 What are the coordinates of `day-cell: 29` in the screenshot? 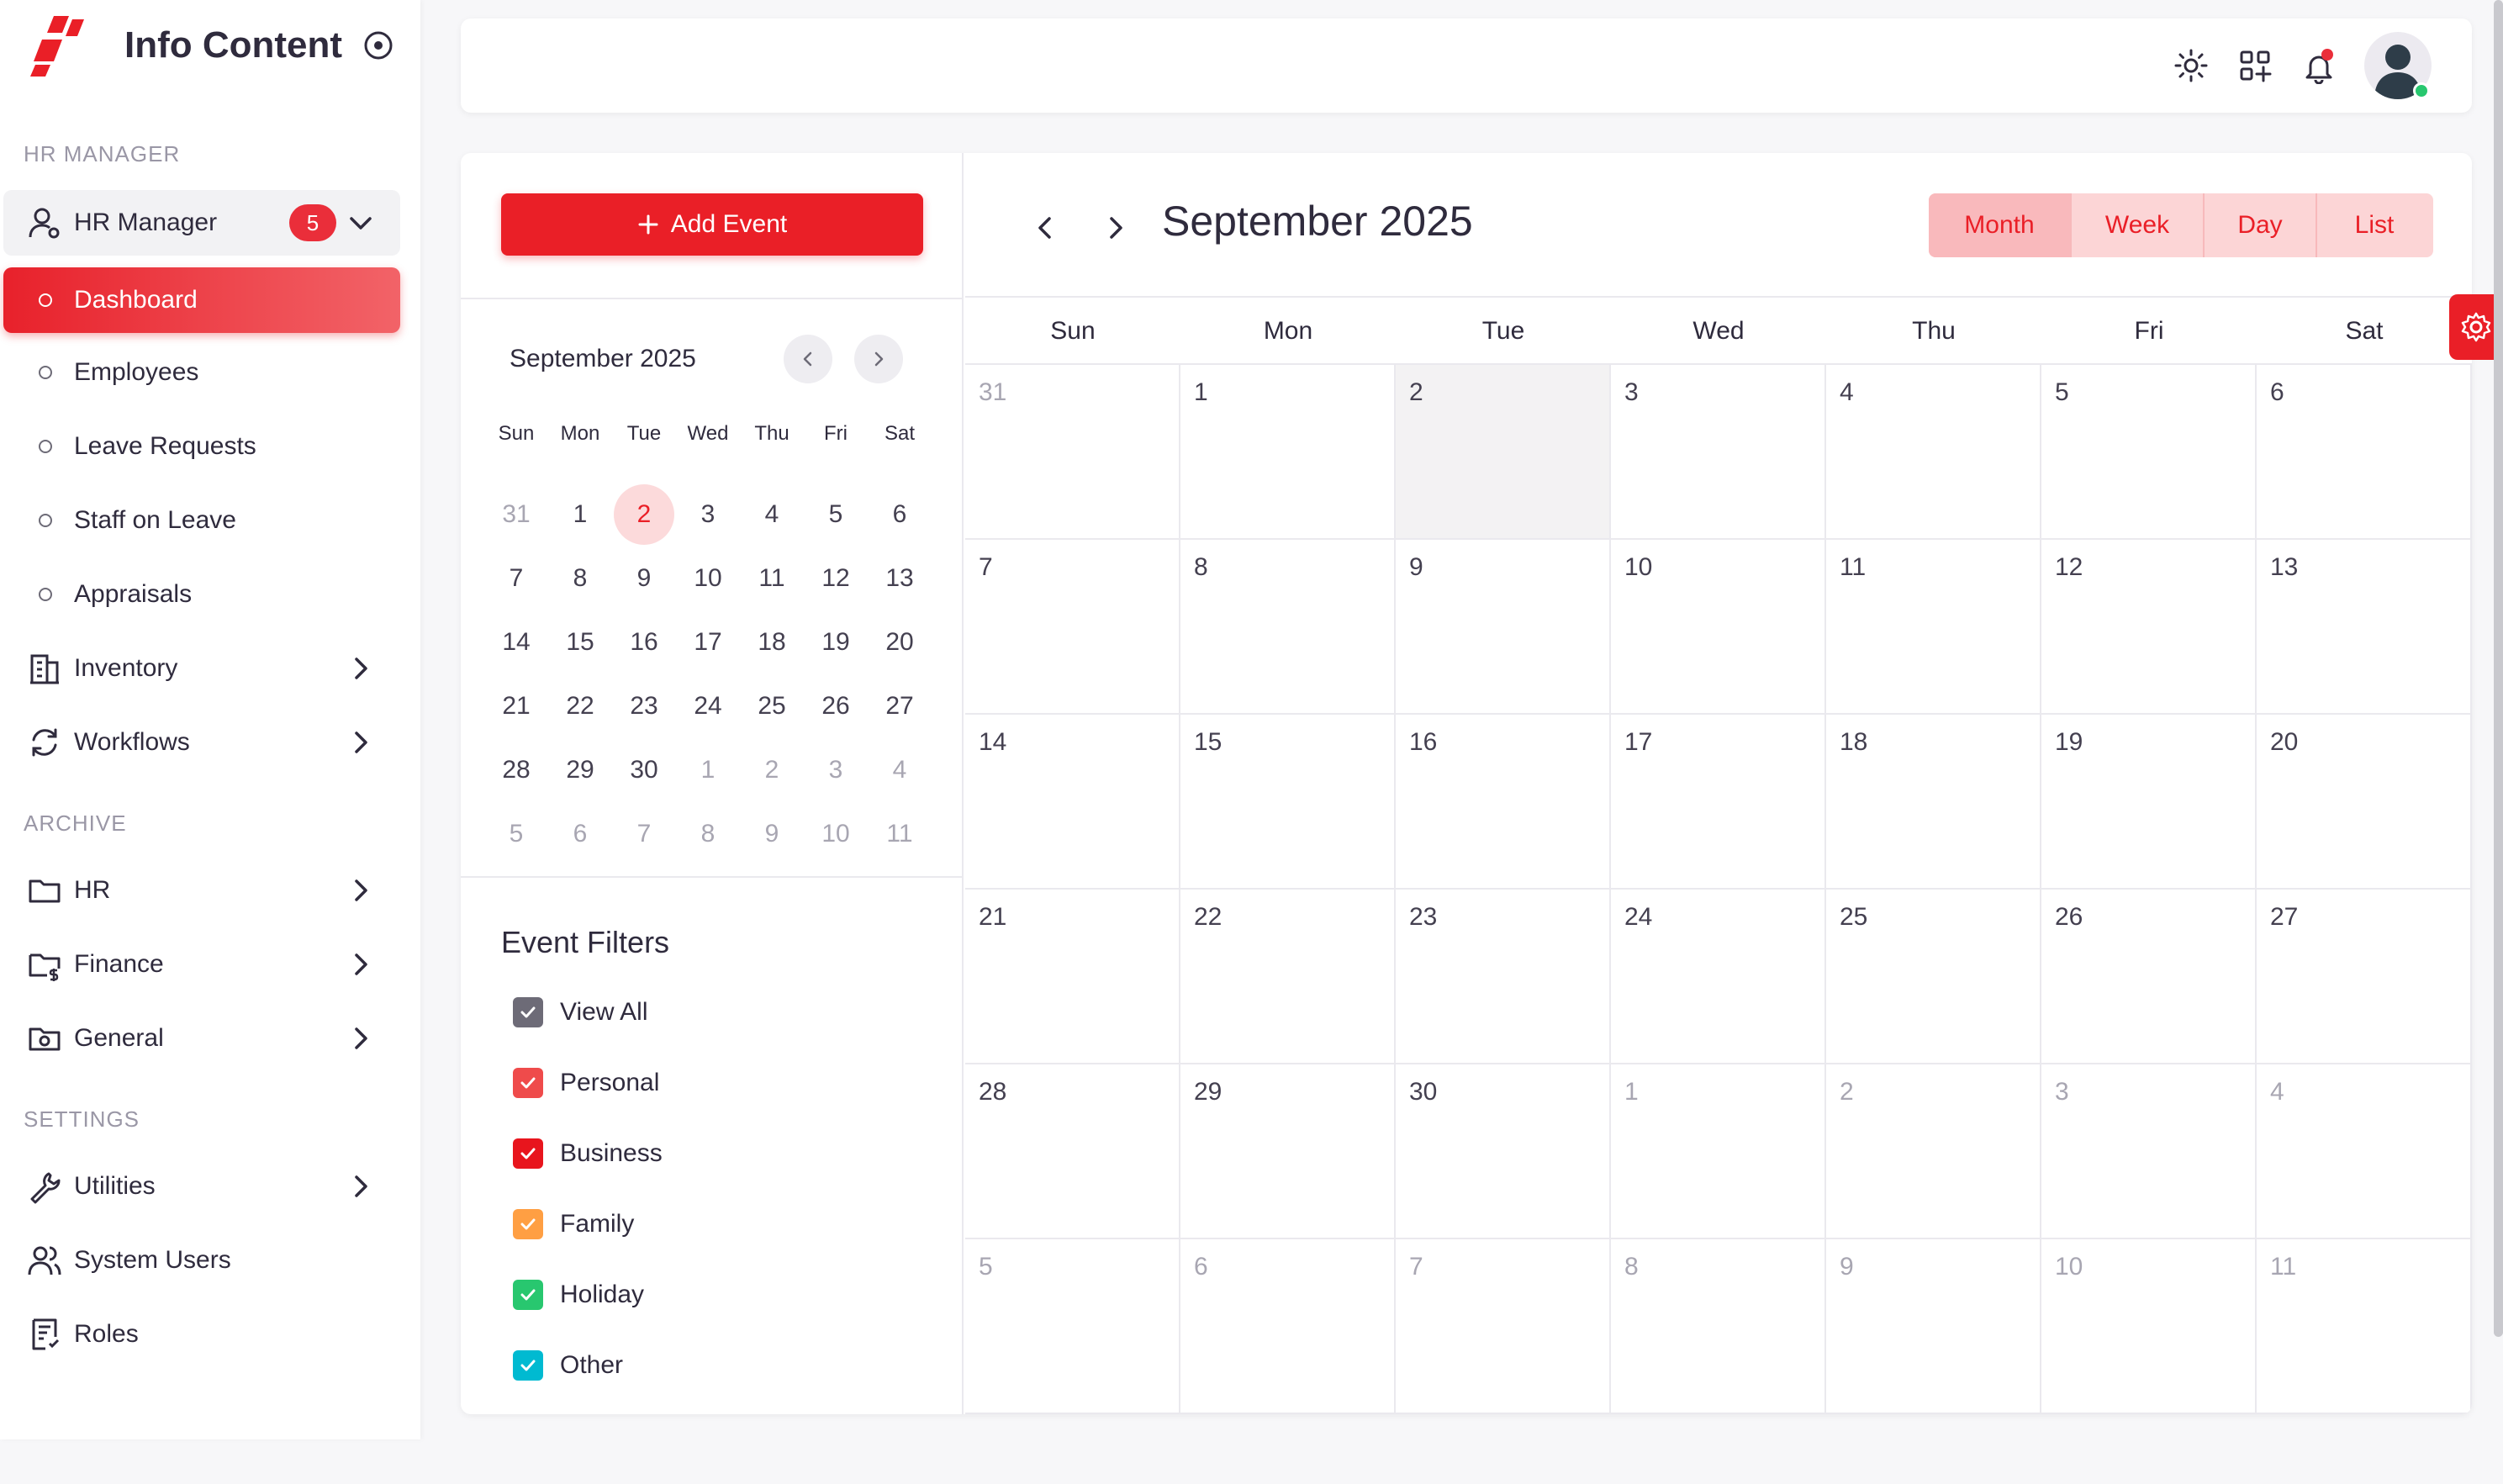 It's located at (1288, 1151).